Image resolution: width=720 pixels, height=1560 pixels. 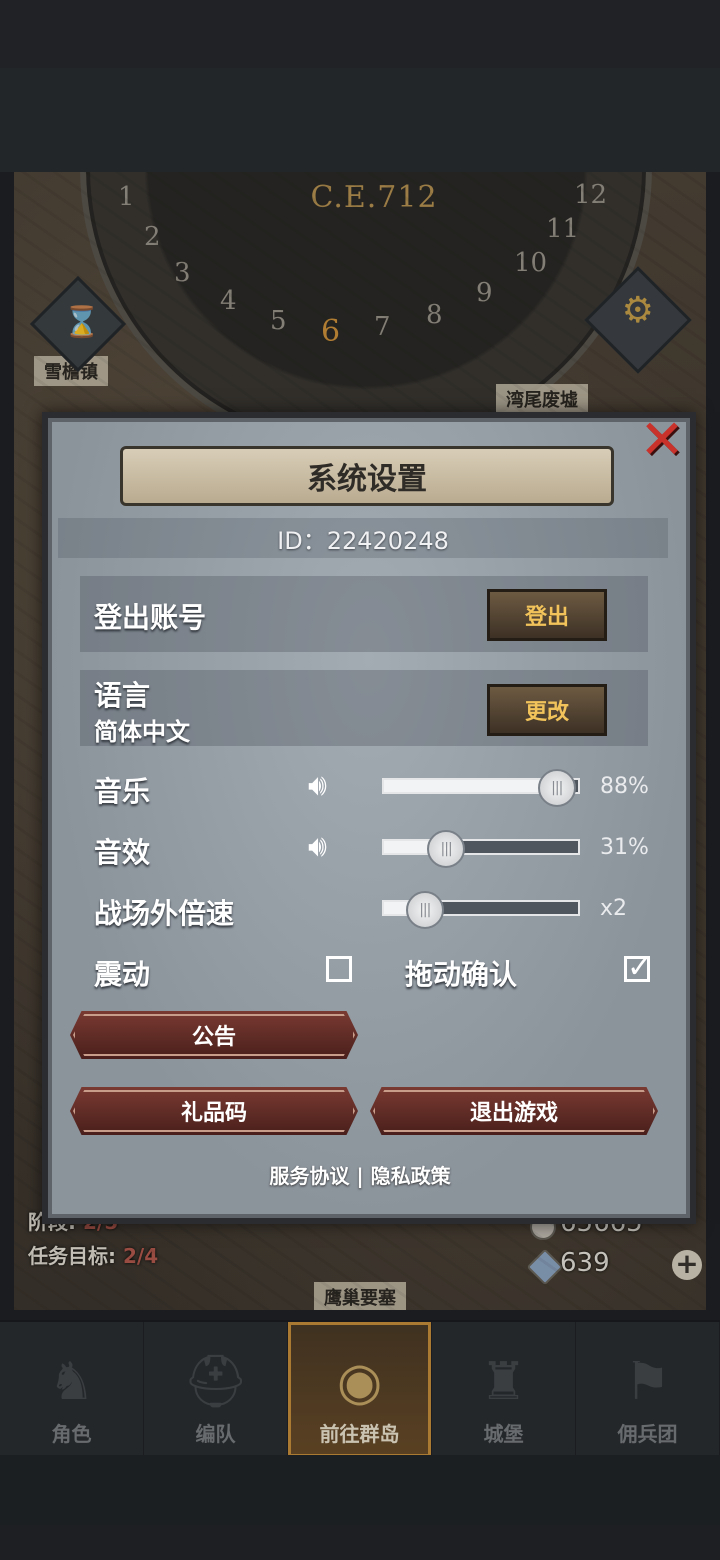 What do you see at coordinates (331, 847) in the screenshot?
I see `sfx-speaker-icon: 🔊︎` at bounding box center [331, 847].